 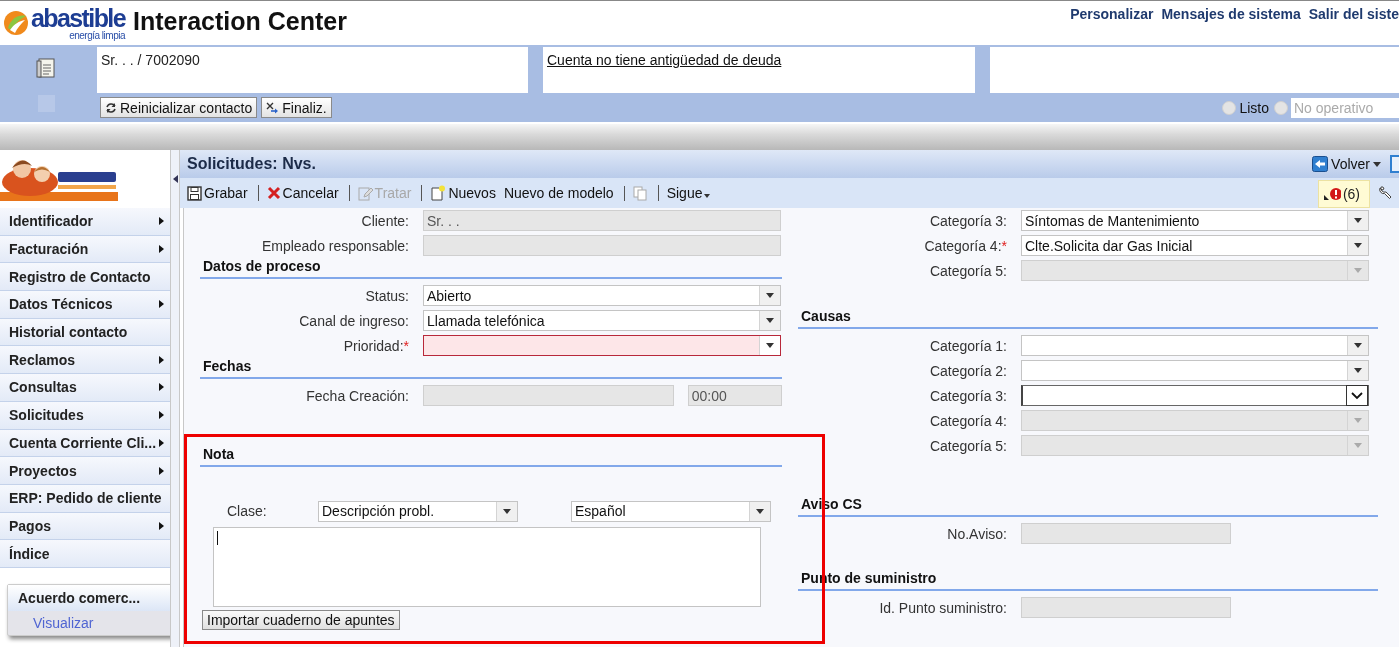 What do you see at coordinates (85, 305) in the screenshot?
I see `nav-item: Datos Técnicos` at bounding box center [85, 305].